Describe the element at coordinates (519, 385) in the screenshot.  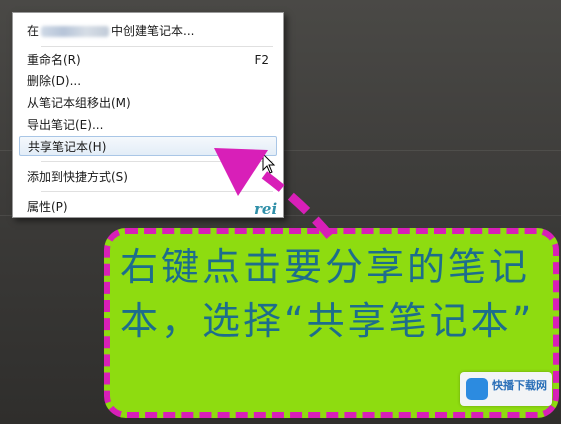
I see `logo-name: 快播下载网` at that location.